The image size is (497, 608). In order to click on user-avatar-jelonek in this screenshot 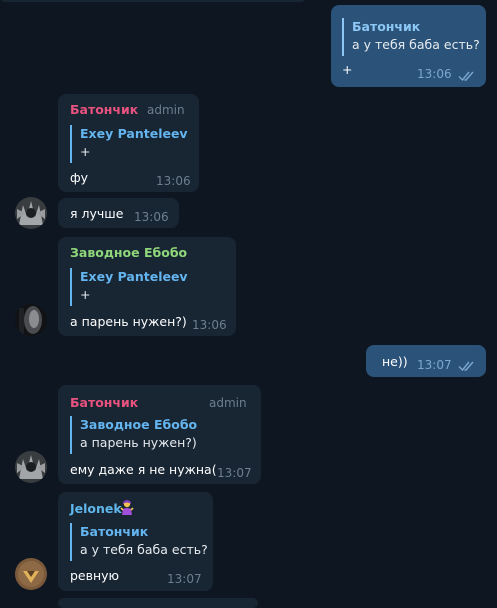, I will do `click(31, 574)`.